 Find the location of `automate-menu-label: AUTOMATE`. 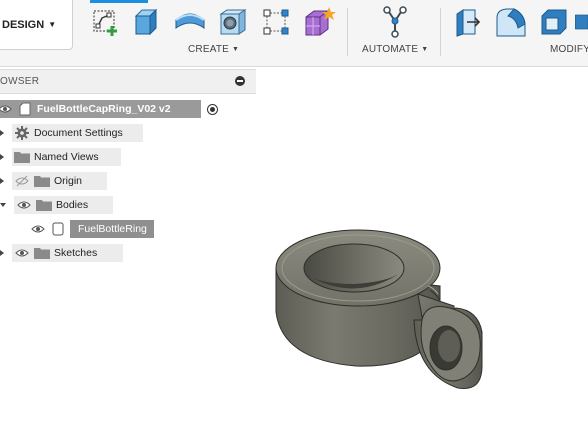

automate-menu-label: AUTOMATE is located at coordinates (390, 49).